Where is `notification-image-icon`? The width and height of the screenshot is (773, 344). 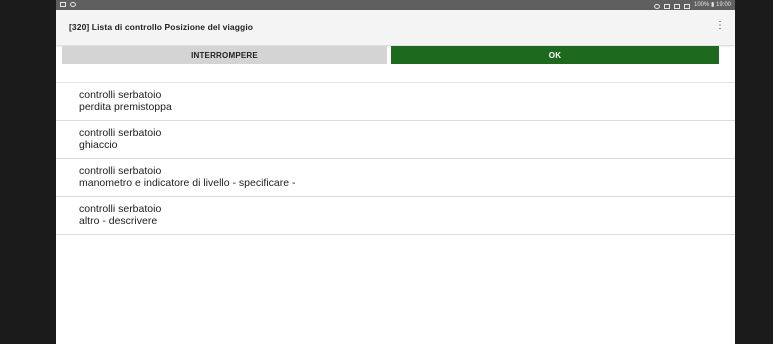 notification-image-icon is located at coordinates (63, 4).